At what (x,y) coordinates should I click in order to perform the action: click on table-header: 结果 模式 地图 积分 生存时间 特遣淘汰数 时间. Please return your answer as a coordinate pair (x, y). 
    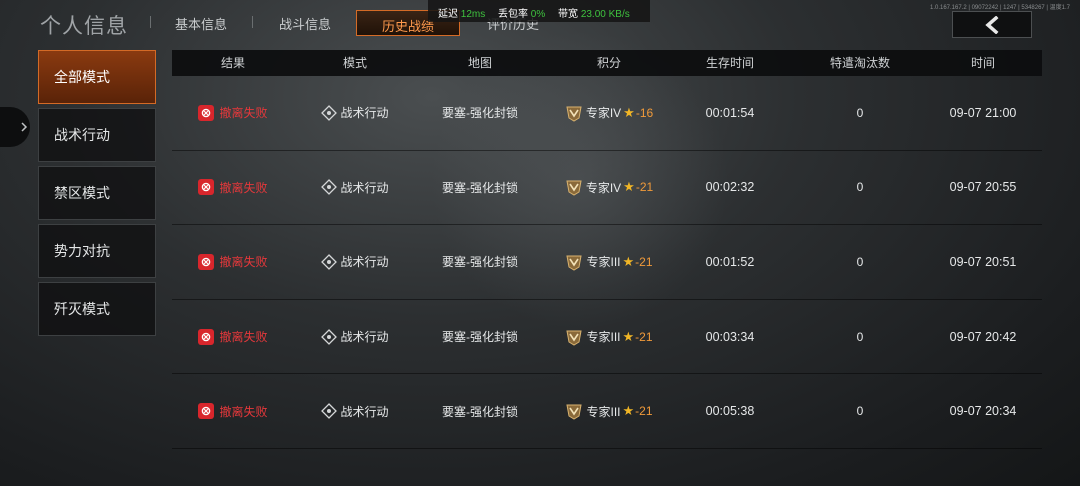
    Looking at the image, I should click on (607, 63).